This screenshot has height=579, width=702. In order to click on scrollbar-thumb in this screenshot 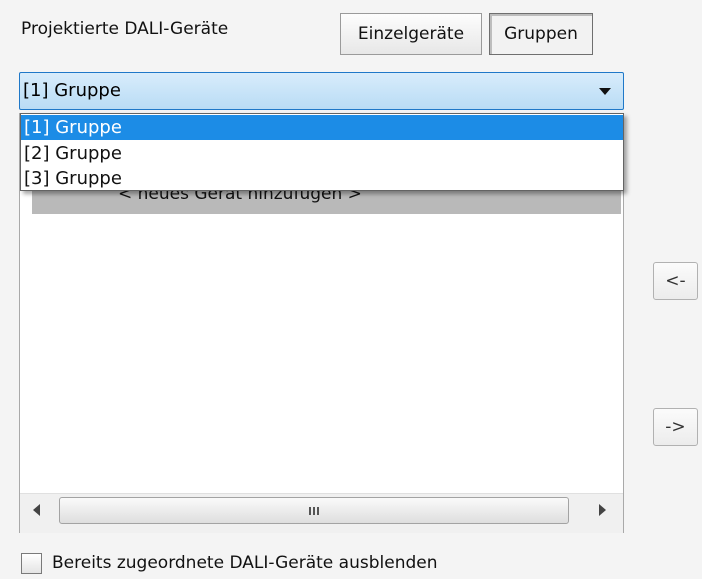, I will do `click(314, 510)`.